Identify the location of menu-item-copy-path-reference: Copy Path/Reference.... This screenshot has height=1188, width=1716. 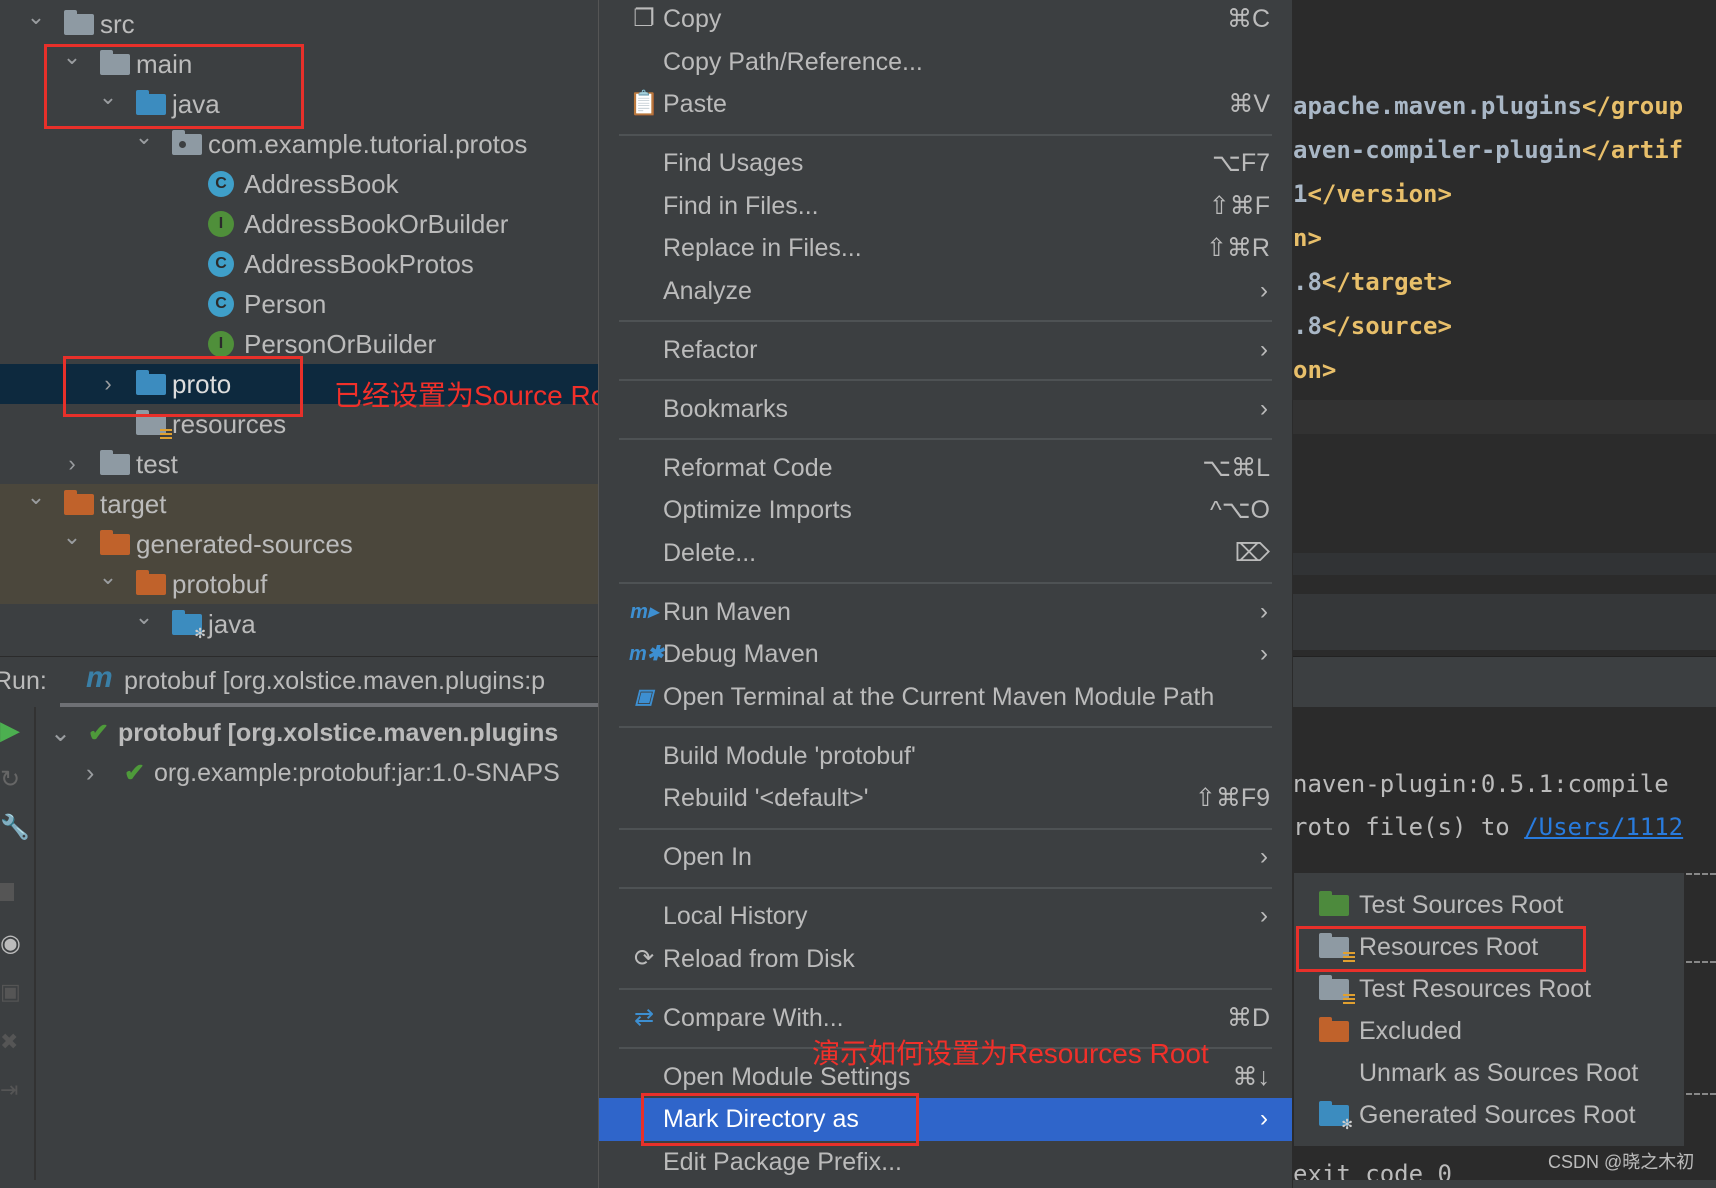
(945, 62).